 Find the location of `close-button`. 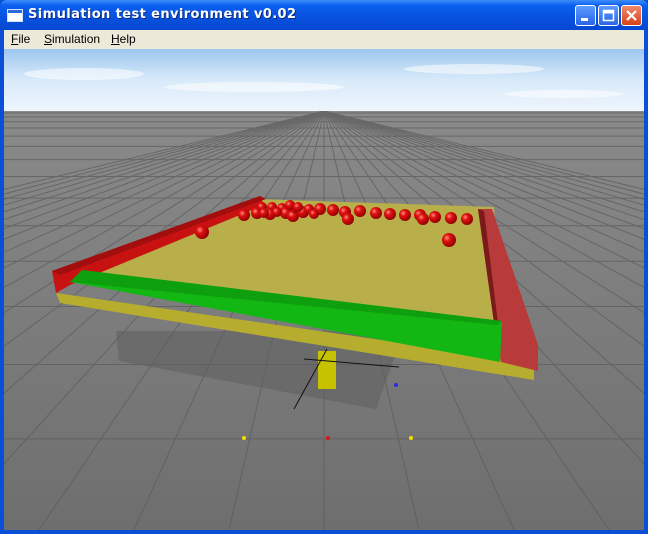

close-button is located at coordinates (631, 15).